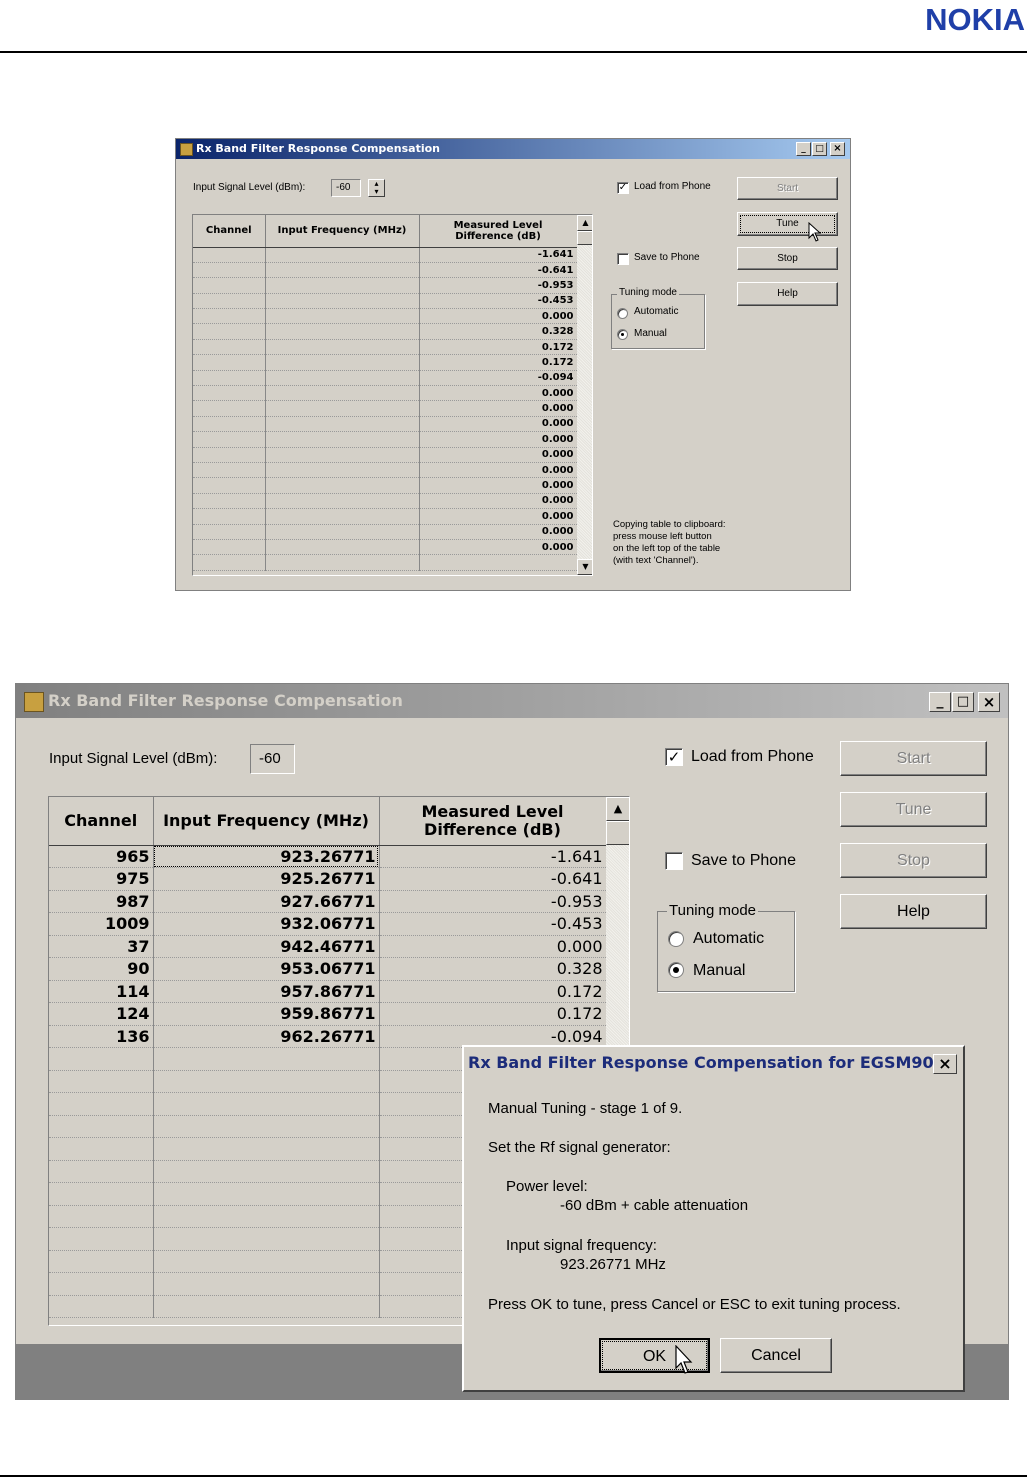 This screenshot has height=1479, width=1027. What do you see at coordinates (266, 1014) in the screenshot?
I see `frequency-cell: 959.86771` at bounding box center [266, 1014].